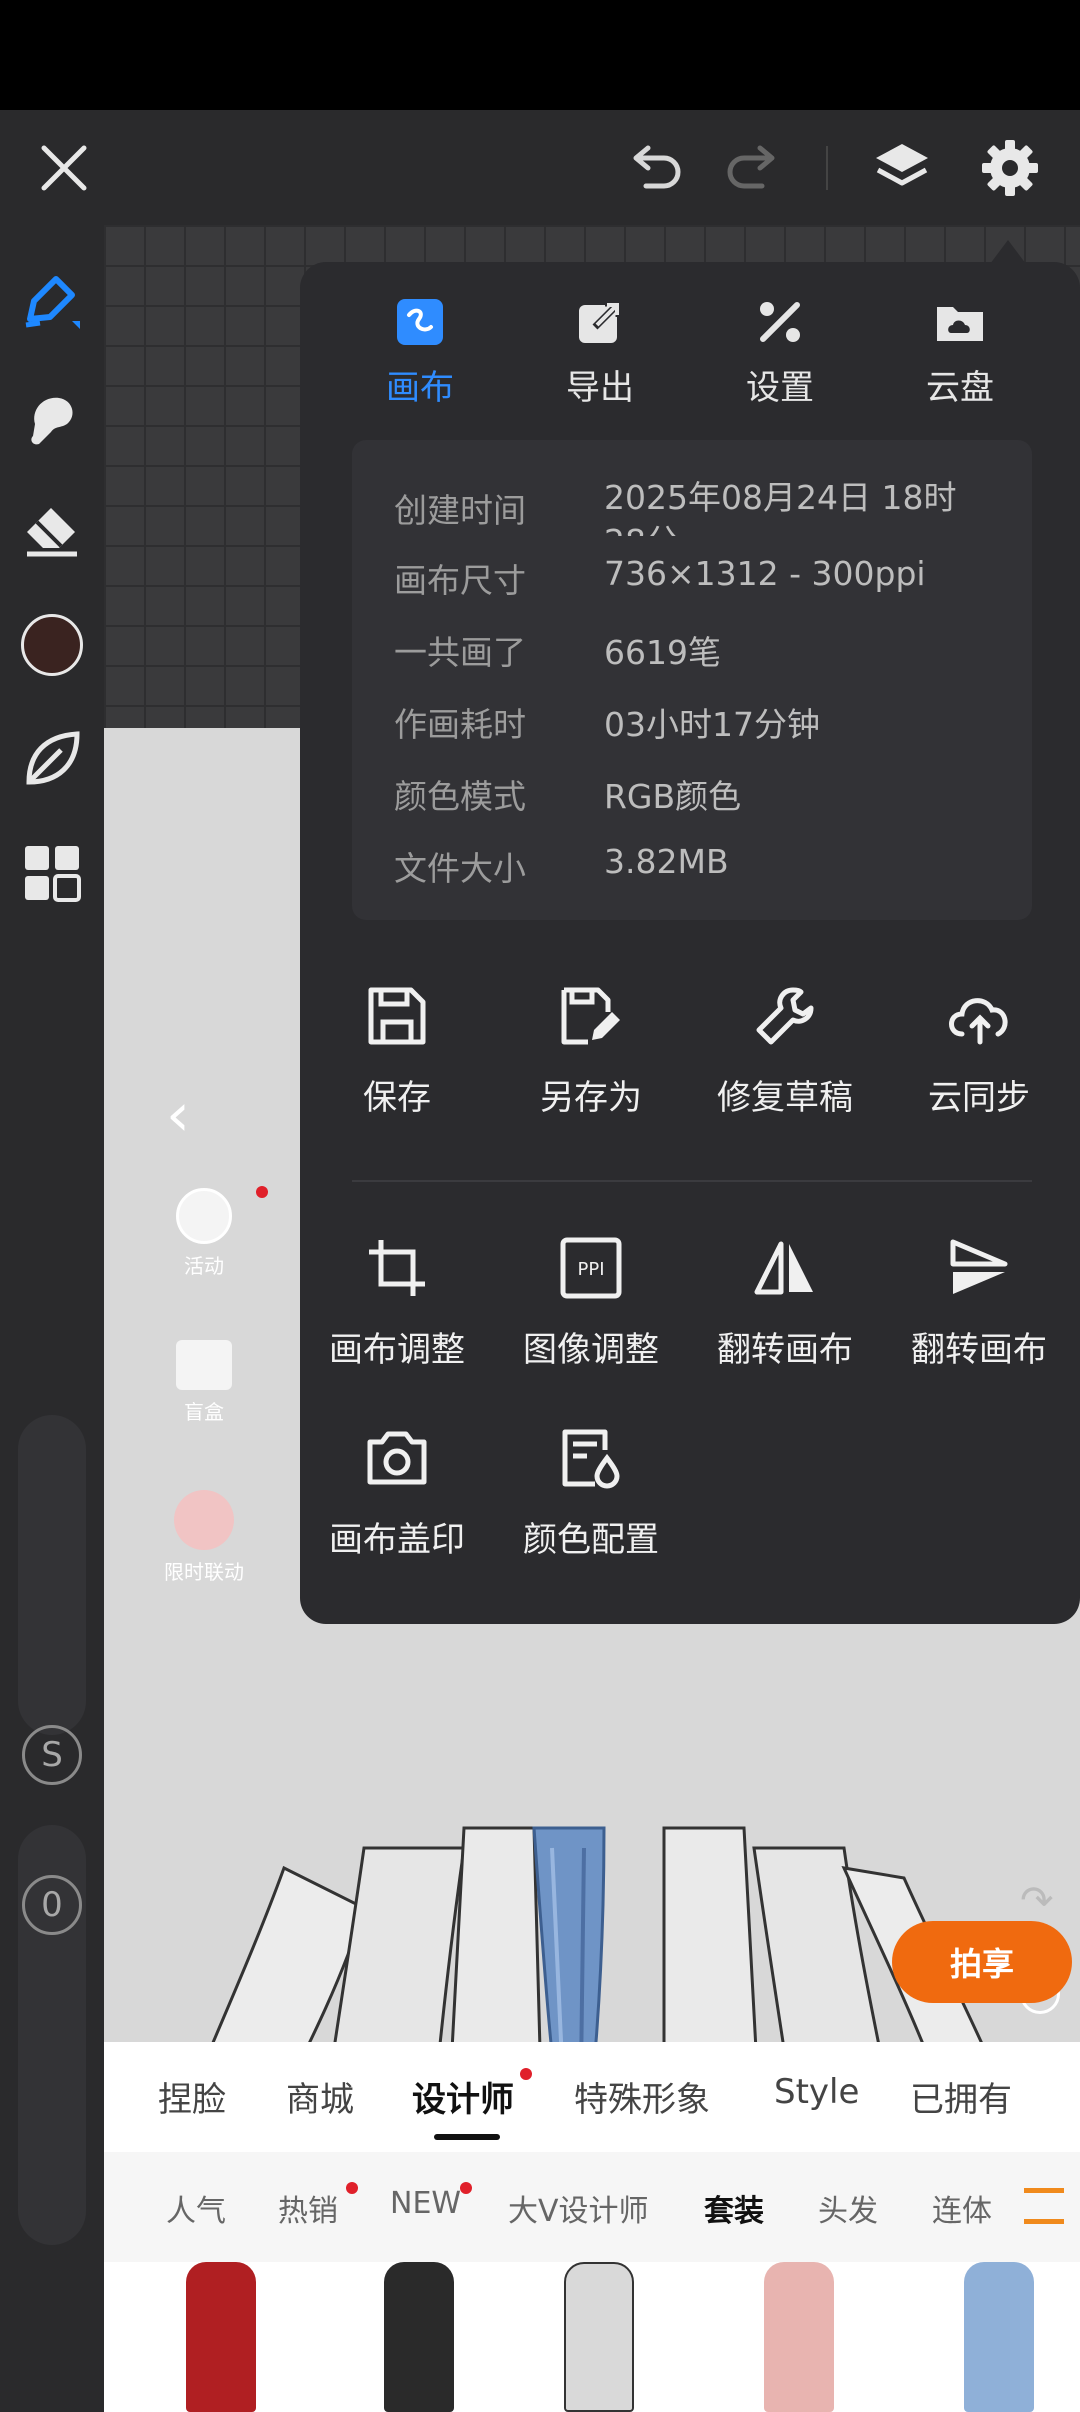  Describe the element at coordinates (960, 349) in the screenshot. I see `tab-cloud: 云盘` at that location.